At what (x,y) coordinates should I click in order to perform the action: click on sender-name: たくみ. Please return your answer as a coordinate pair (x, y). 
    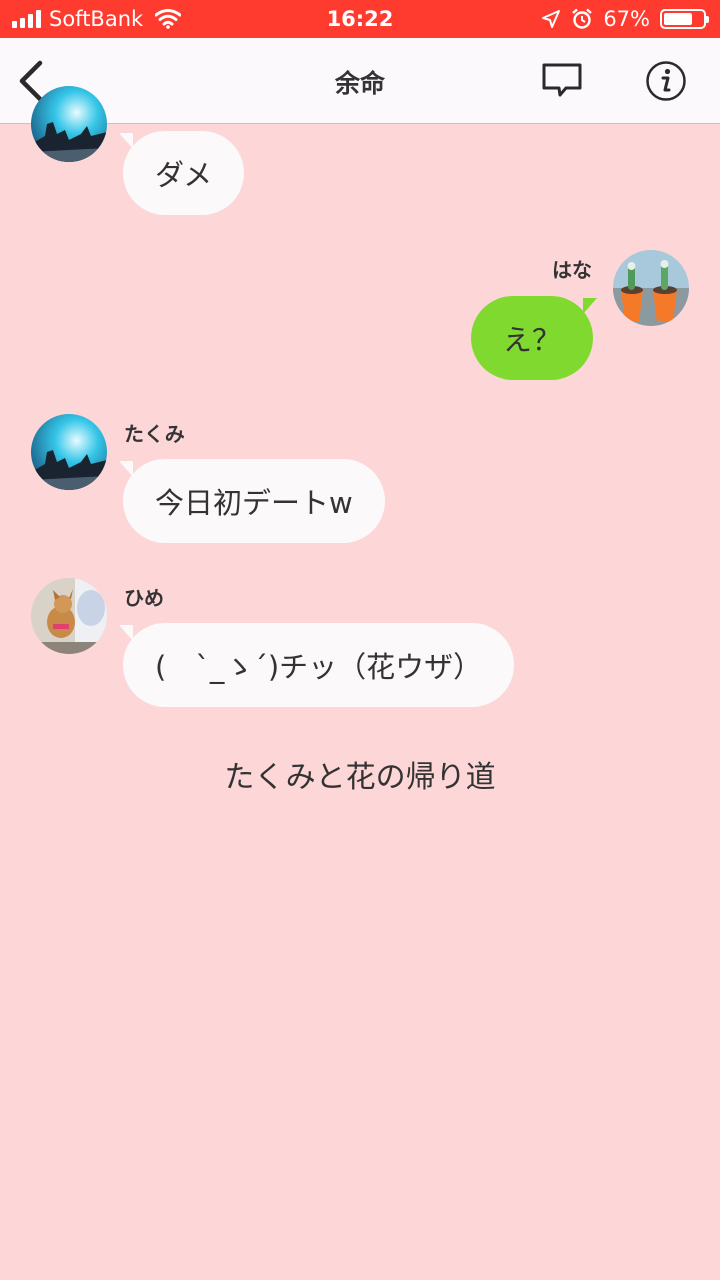
    Looking at the image, I should click on (154, 434).